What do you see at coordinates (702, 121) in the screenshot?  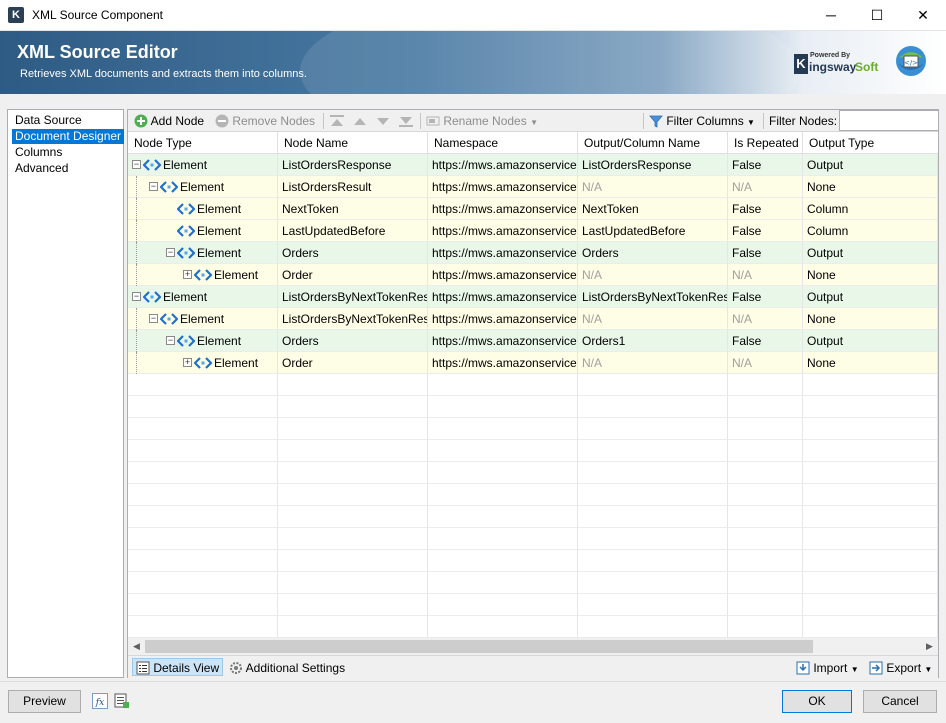 I see `filter-columns-button: Filter Columns ▼` at bounding box center [702, 121].